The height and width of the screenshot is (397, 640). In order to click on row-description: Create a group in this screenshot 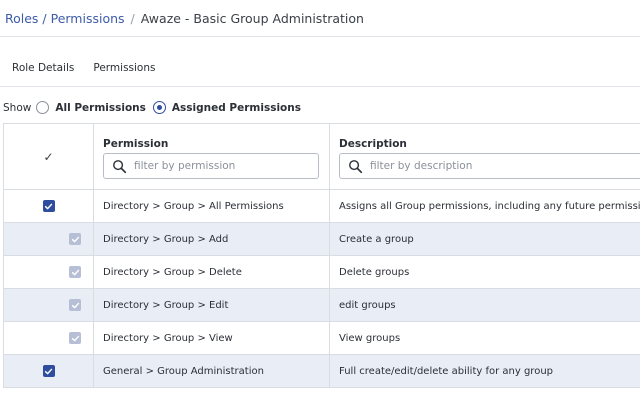, I will do `click(376, 239)`.